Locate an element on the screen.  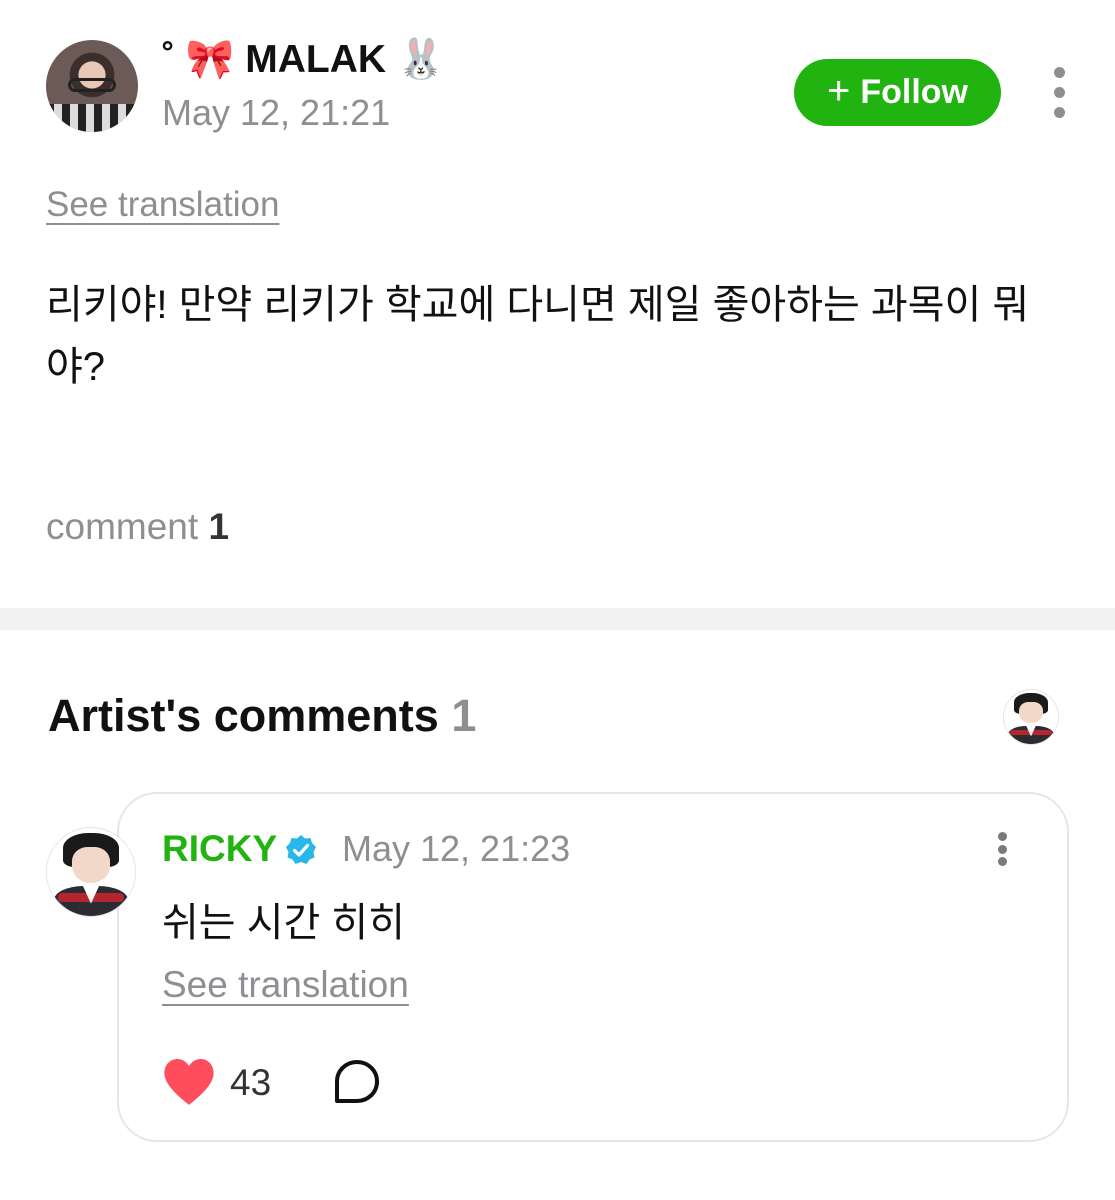
follow-label: Follow is located at coordinates (914, 92).